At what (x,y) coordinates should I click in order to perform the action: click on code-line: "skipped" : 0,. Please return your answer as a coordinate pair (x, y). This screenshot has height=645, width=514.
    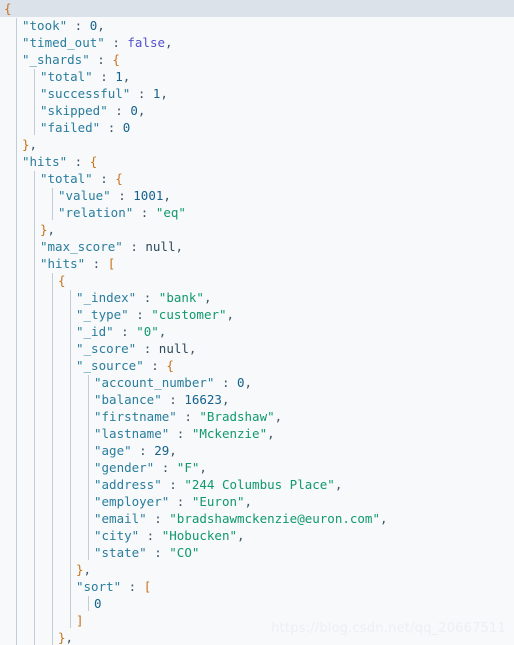
    Looking at the image, I should click on (257, 110).